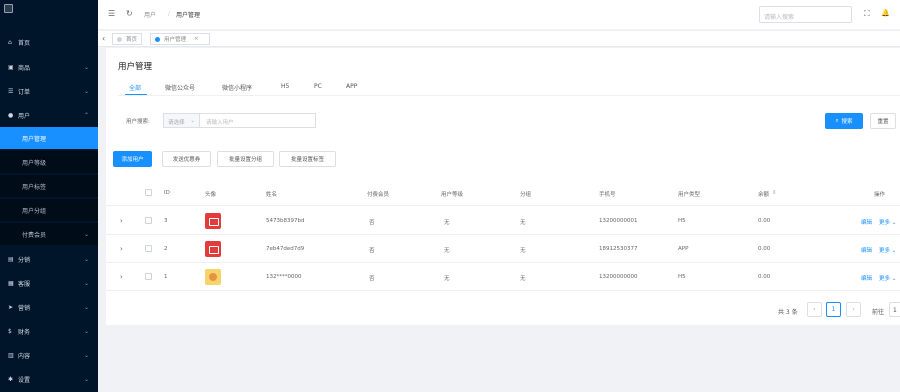 This screenshot has height=392, width=900. Describe the element at coordinates (148, 192) in the screenshot. I see `select-all-checkbox` at that location.